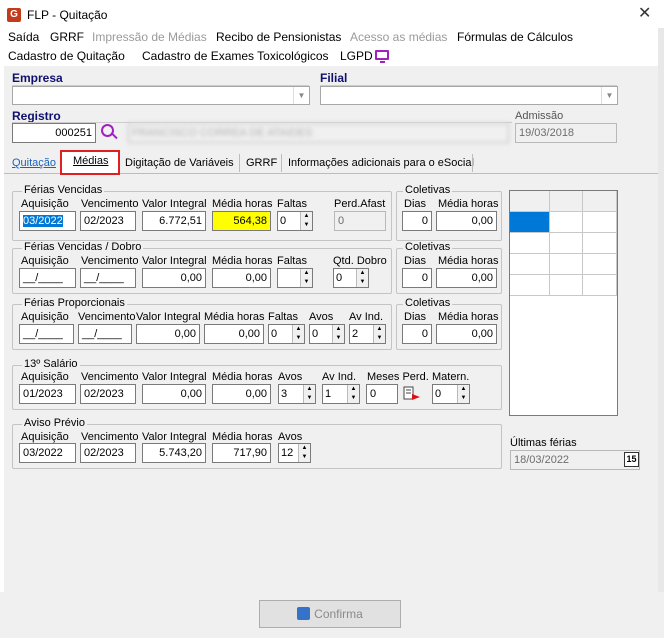 The image size is (664, 638). I want to click on aviso-previo-title: Aviso Prévio, so click(54, 423).